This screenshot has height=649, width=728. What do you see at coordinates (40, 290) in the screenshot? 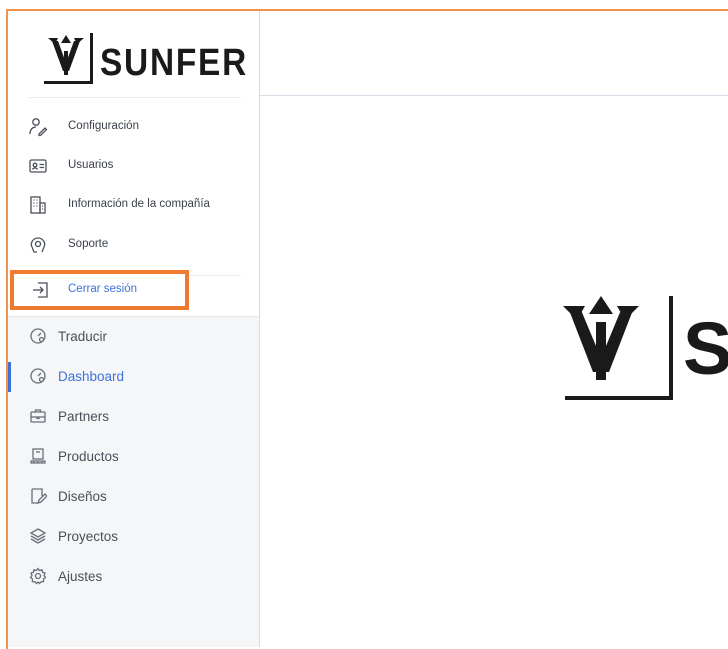
I see `logout-icon` at bounding box center [40, 290].